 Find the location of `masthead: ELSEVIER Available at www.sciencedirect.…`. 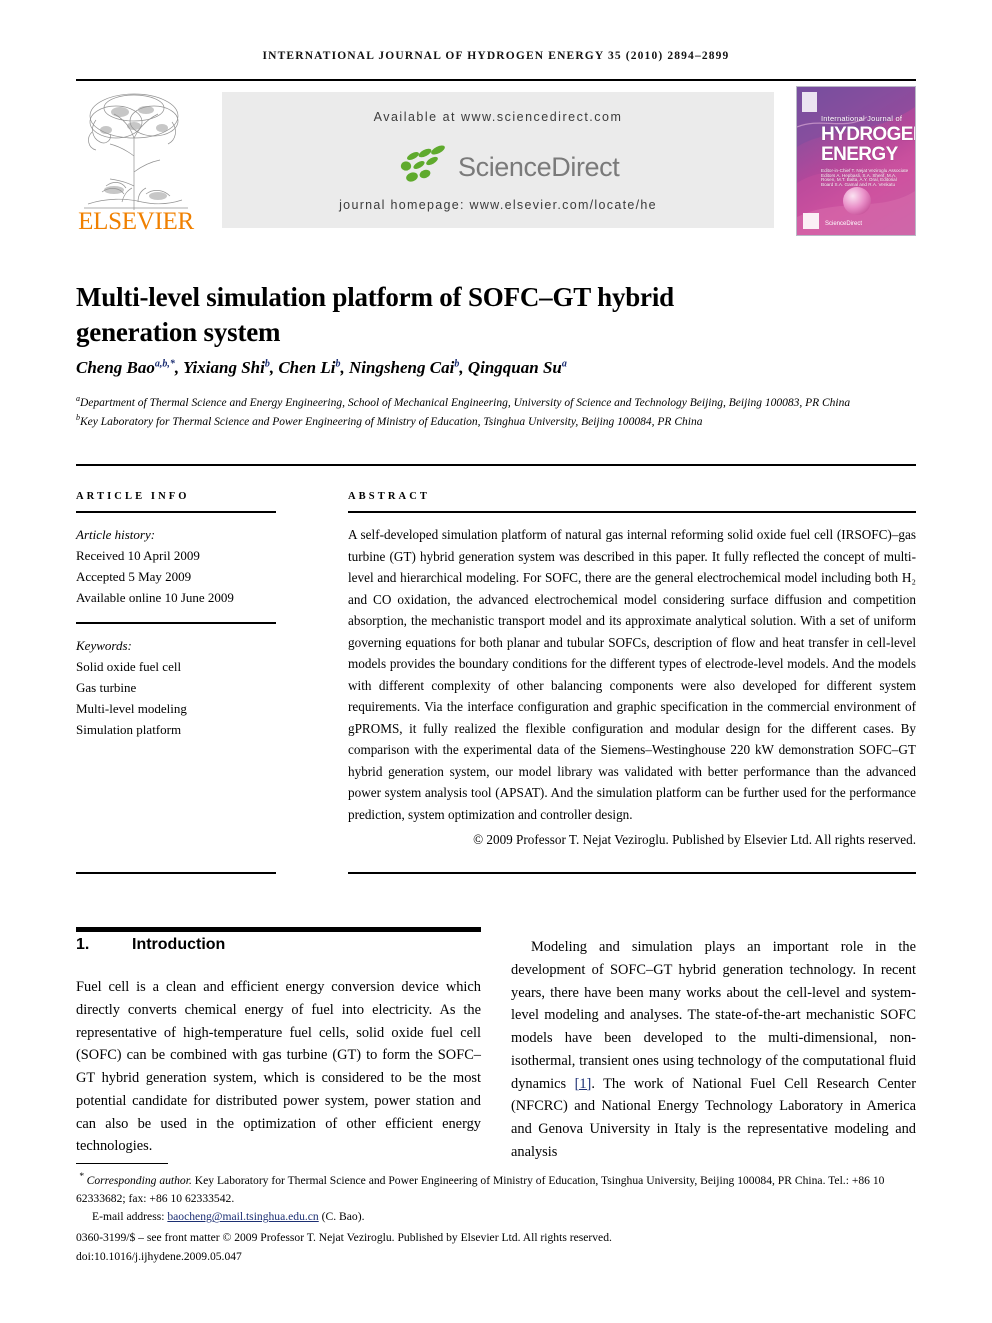

masthead: ELSEVIER Available at www.sciencedirect.… is located at coordinates (496, 161).